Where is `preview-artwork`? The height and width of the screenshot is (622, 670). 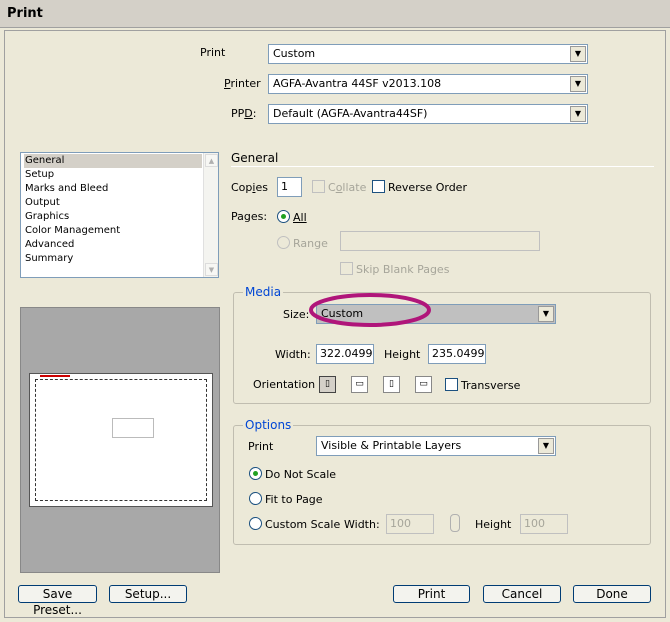
preview-artwork is located at coordinates (133, 428).